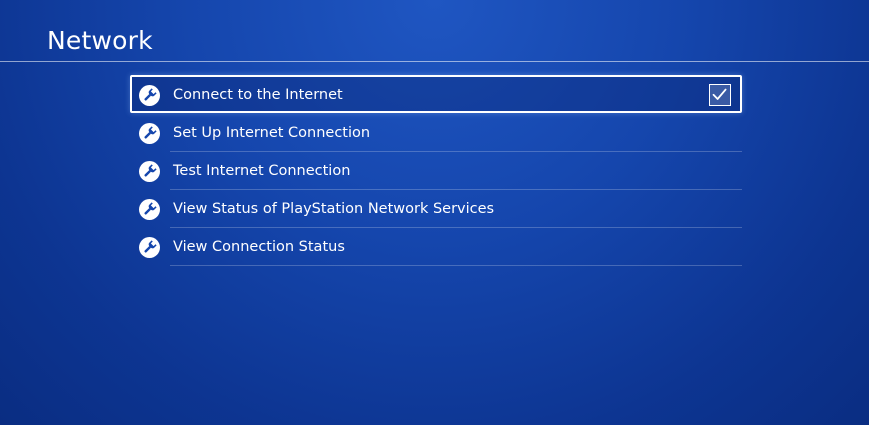 This screenshot has width=869, height=425. I want to click on menu-item-label: Set Up Internet Connection, so click(272, 133).